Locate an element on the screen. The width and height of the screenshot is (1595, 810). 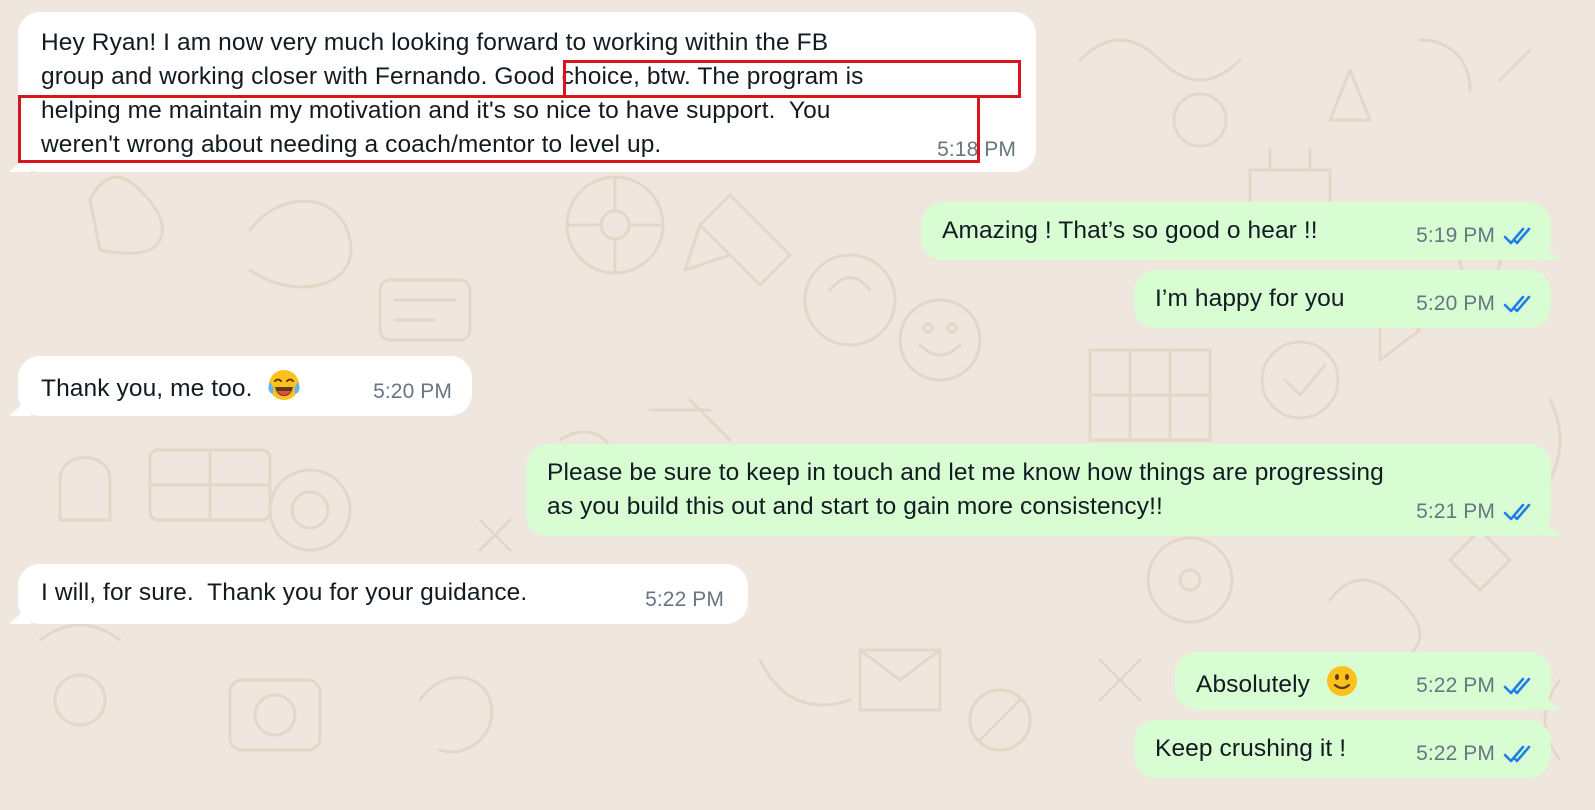
message-timestamp: 5:21 PM is located at coordinates (1455, 511).